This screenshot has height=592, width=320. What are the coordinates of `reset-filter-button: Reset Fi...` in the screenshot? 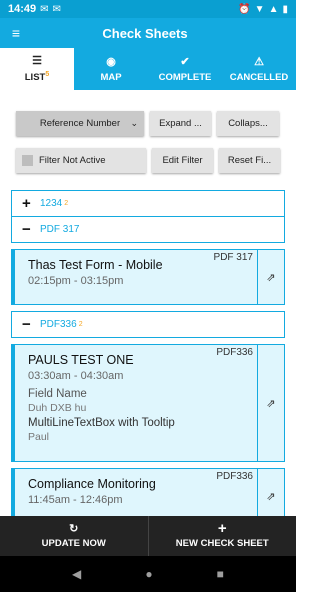 It's located at (249, 160).